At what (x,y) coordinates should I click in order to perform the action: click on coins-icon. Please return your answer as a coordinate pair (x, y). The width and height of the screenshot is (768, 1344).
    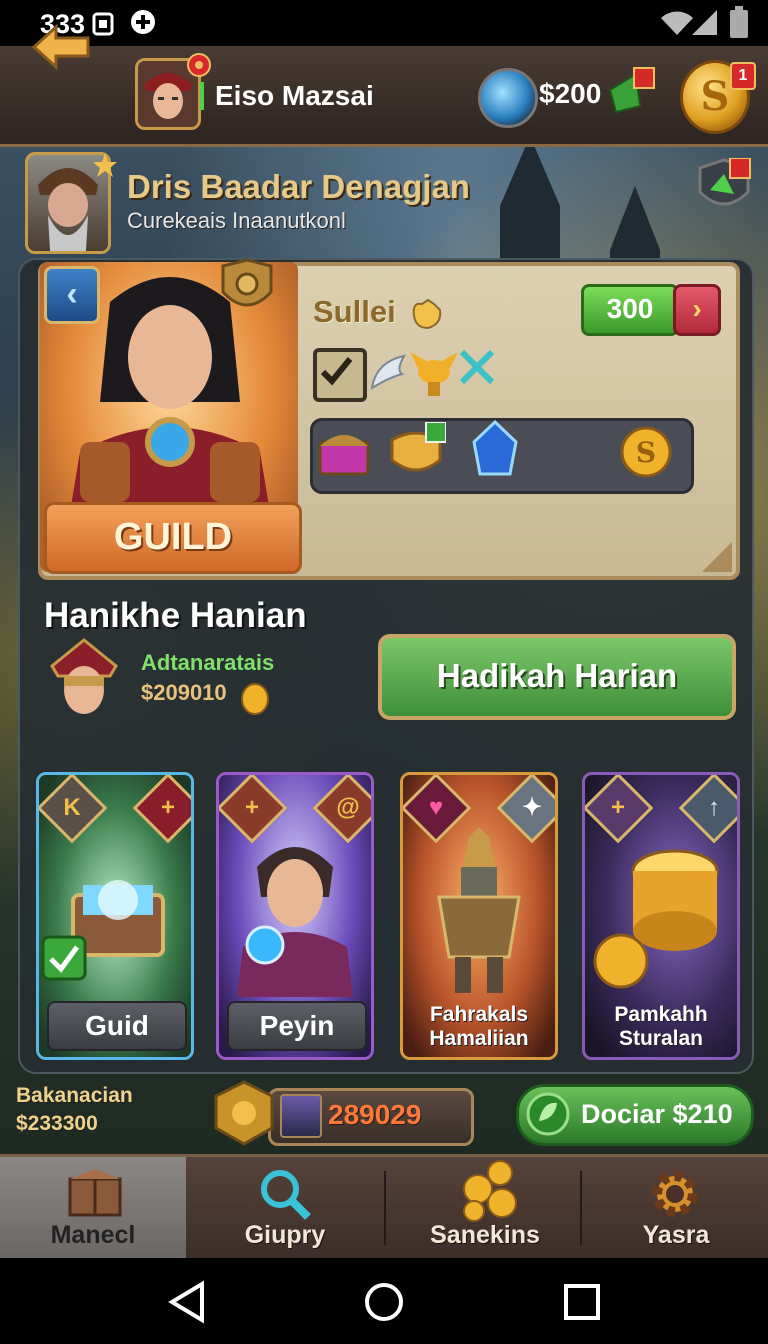
    Looking at the image, I should click on (490, 1191).